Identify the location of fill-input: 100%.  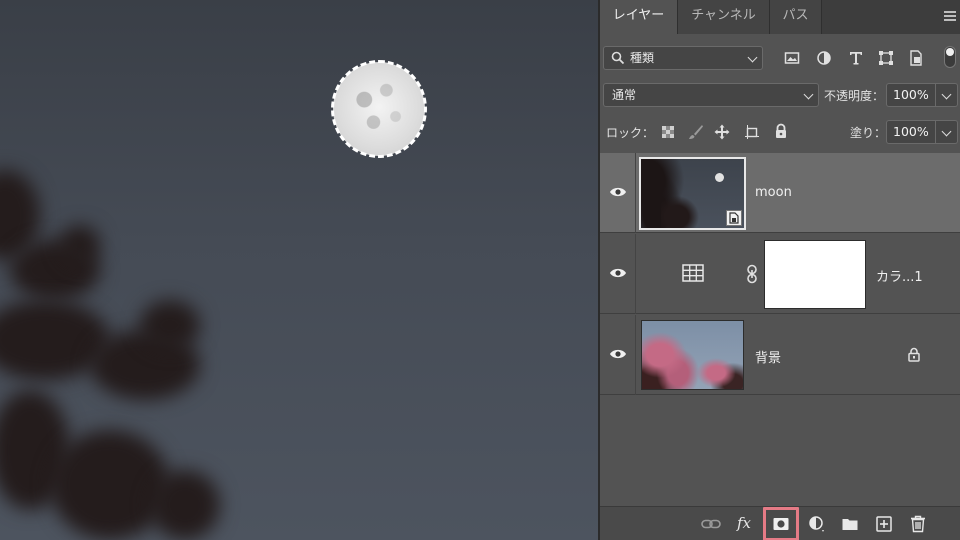
(911, 132).